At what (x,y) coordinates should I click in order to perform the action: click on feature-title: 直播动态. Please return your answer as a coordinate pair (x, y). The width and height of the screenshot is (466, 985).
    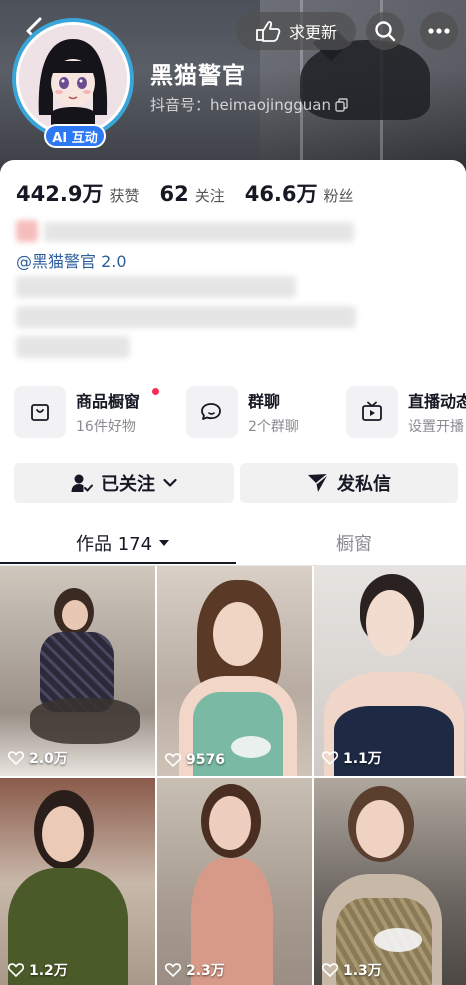
    Looking at the image, I should click on (437, 401).